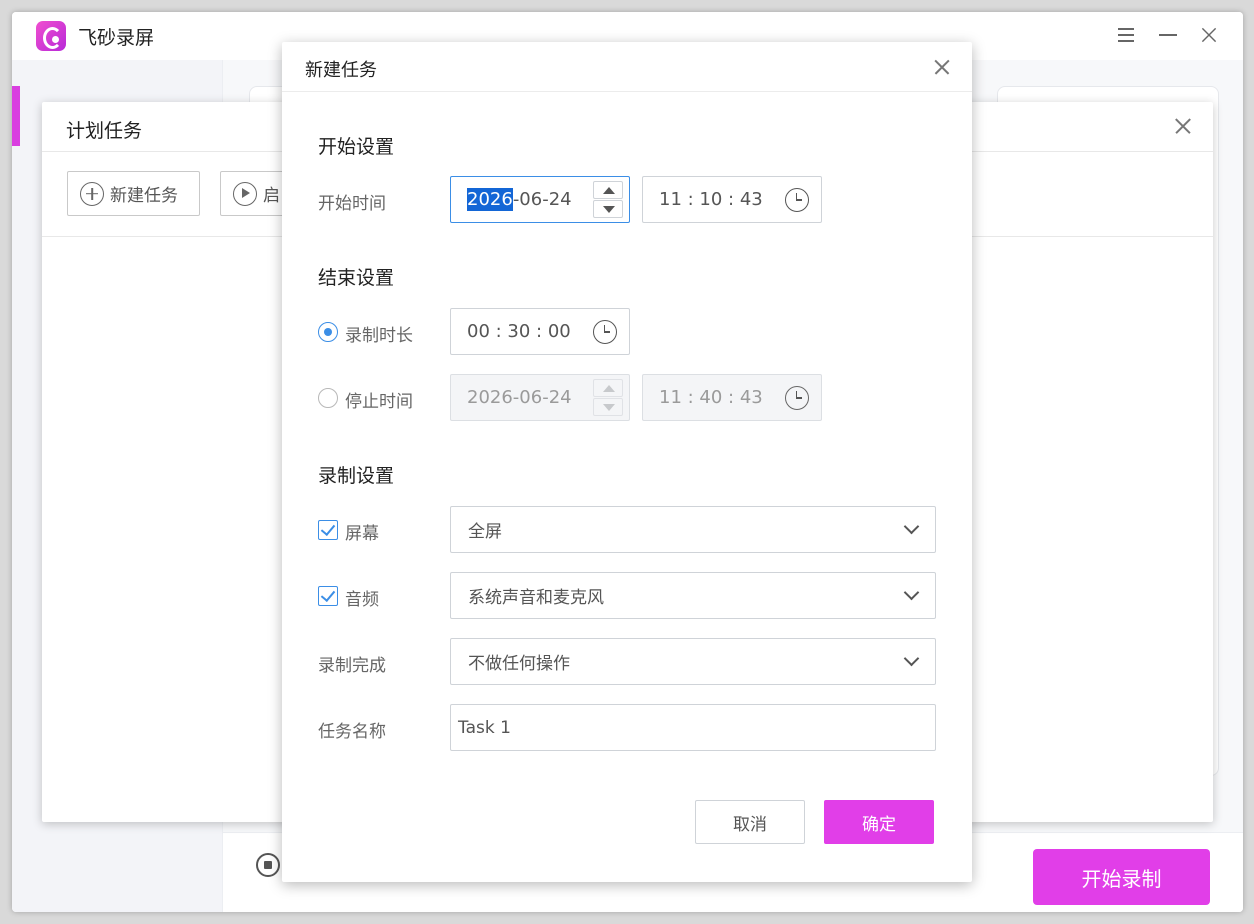 The width and height of the screenshot is (1254, 924). What do you see at coordinates (328, 332) in the screenshot?
I see `duration-radio` at bounding box center [328, 332].